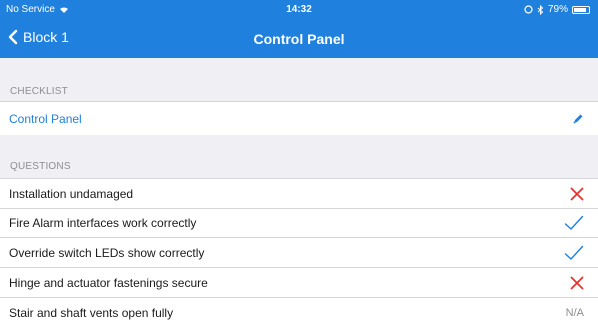  Describe the element at coordinates (71, 193) in the screenshot. I see `question-label: Installation undamaged` at that location.